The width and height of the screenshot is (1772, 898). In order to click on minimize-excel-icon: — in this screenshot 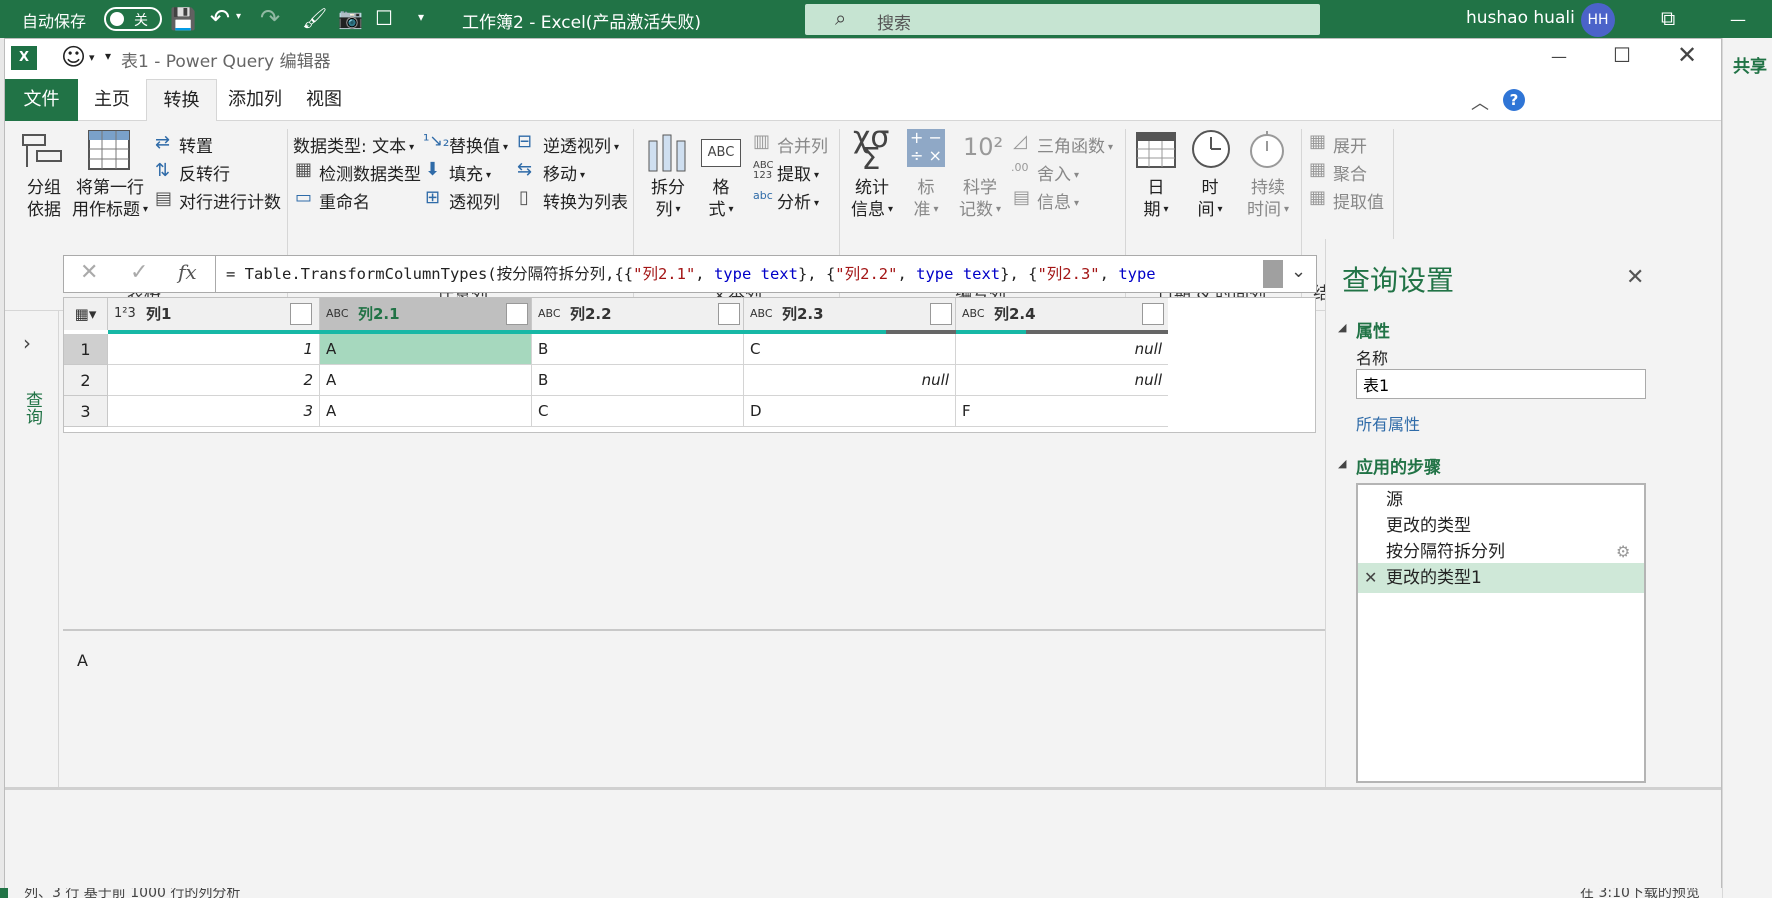, I will do `click(1738, 19)`.